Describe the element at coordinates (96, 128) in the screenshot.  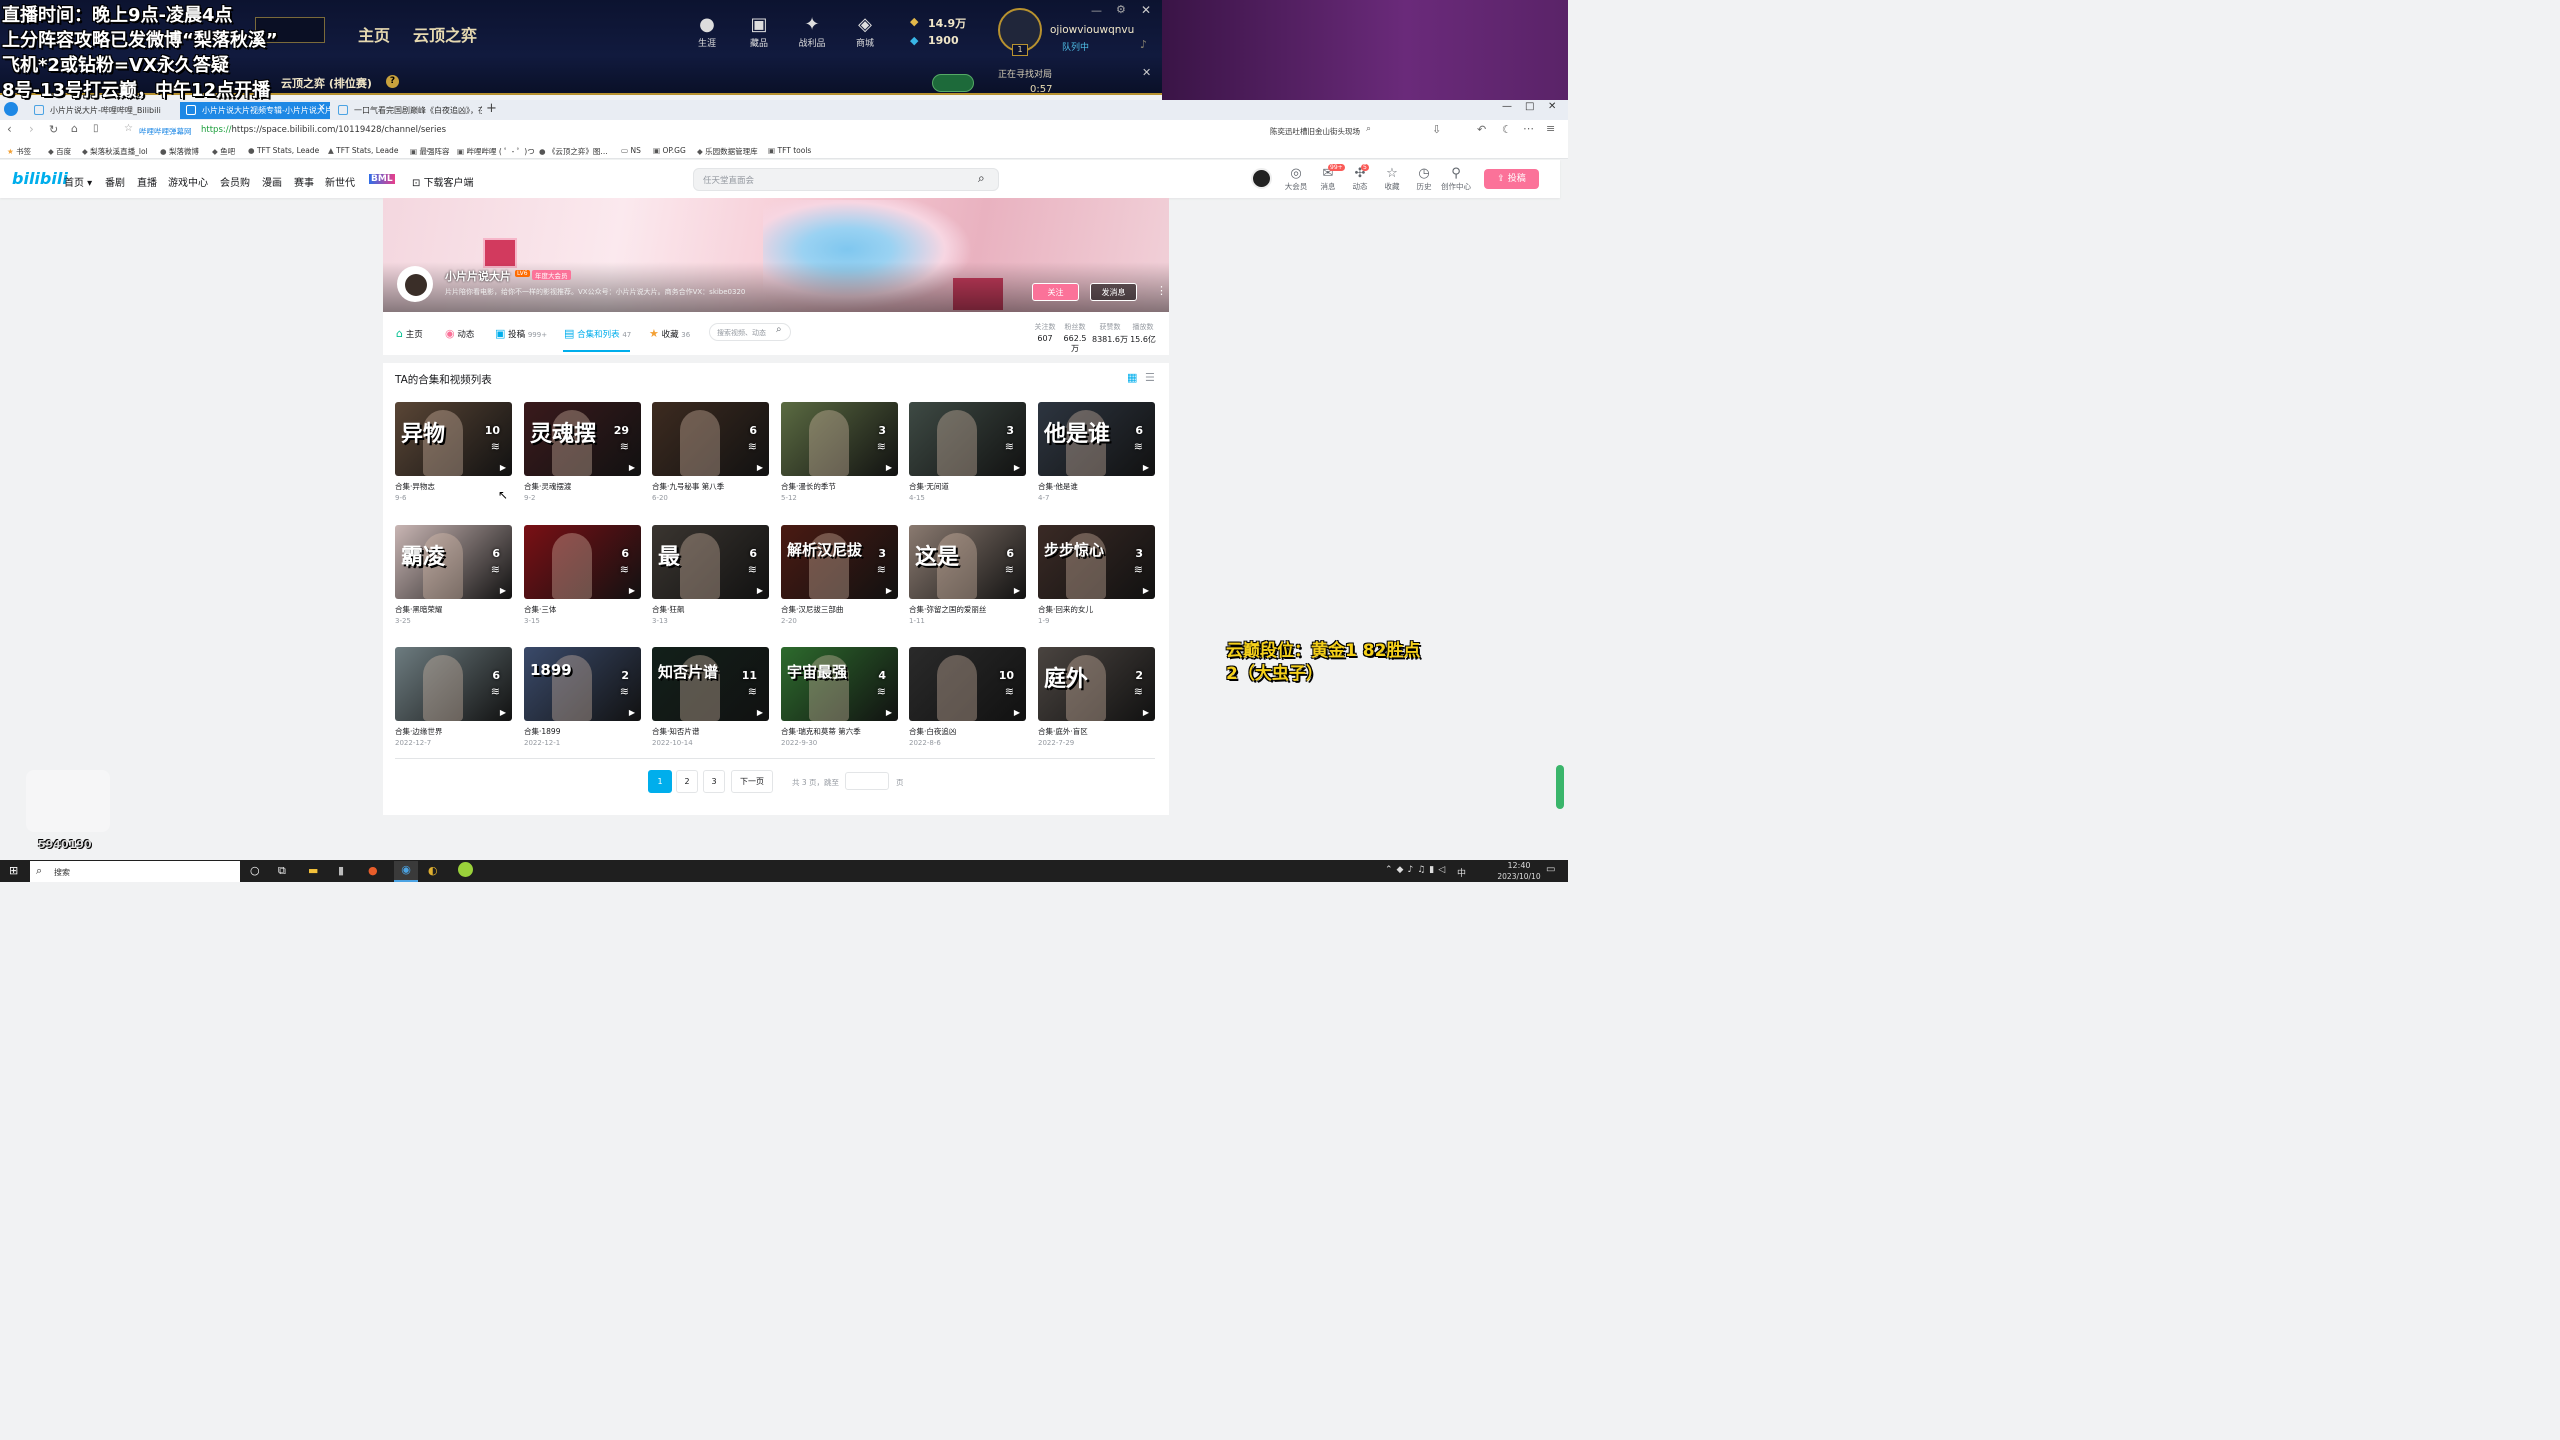
I see `reader-icon: ▯` at that location.